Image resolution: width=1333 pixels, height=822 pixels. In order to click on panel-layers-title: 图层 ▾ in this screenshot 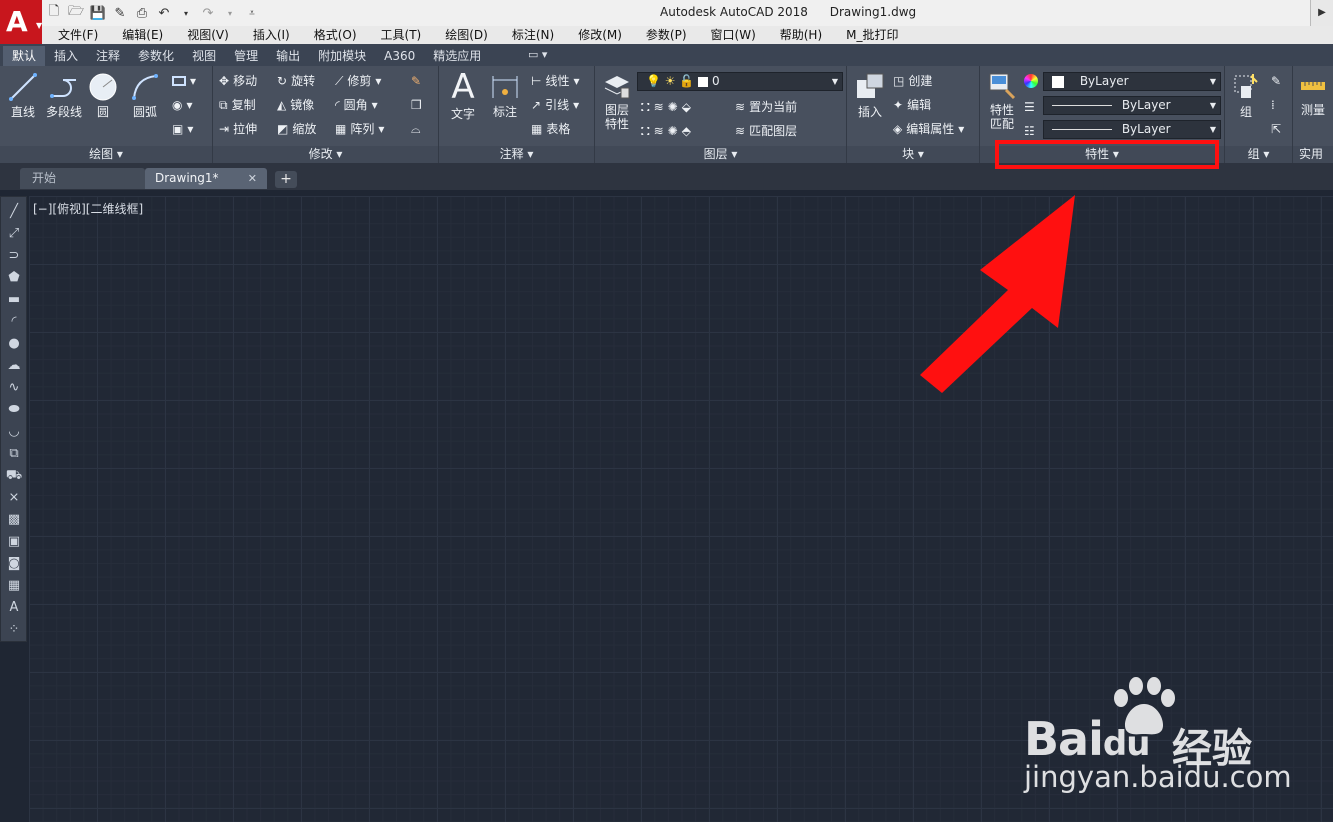, I will do `click(720, 154)`.